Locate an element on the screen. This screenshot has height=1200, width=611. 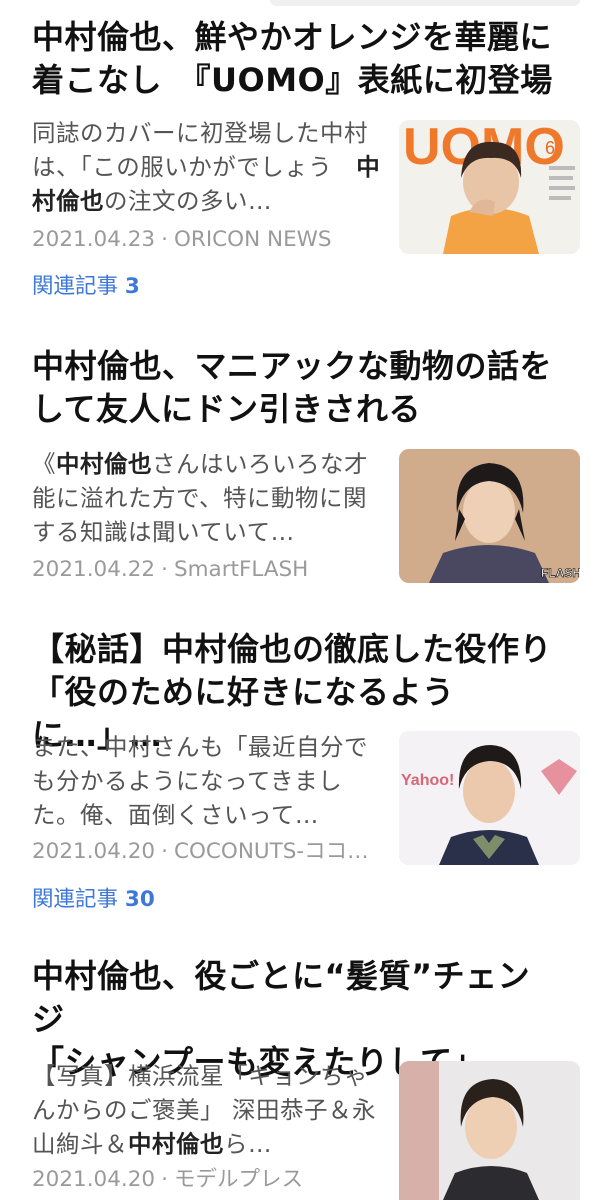
article-title-line: 着こなし 『UOMO』表紙に初登場 is located at coordinates (292, 80).